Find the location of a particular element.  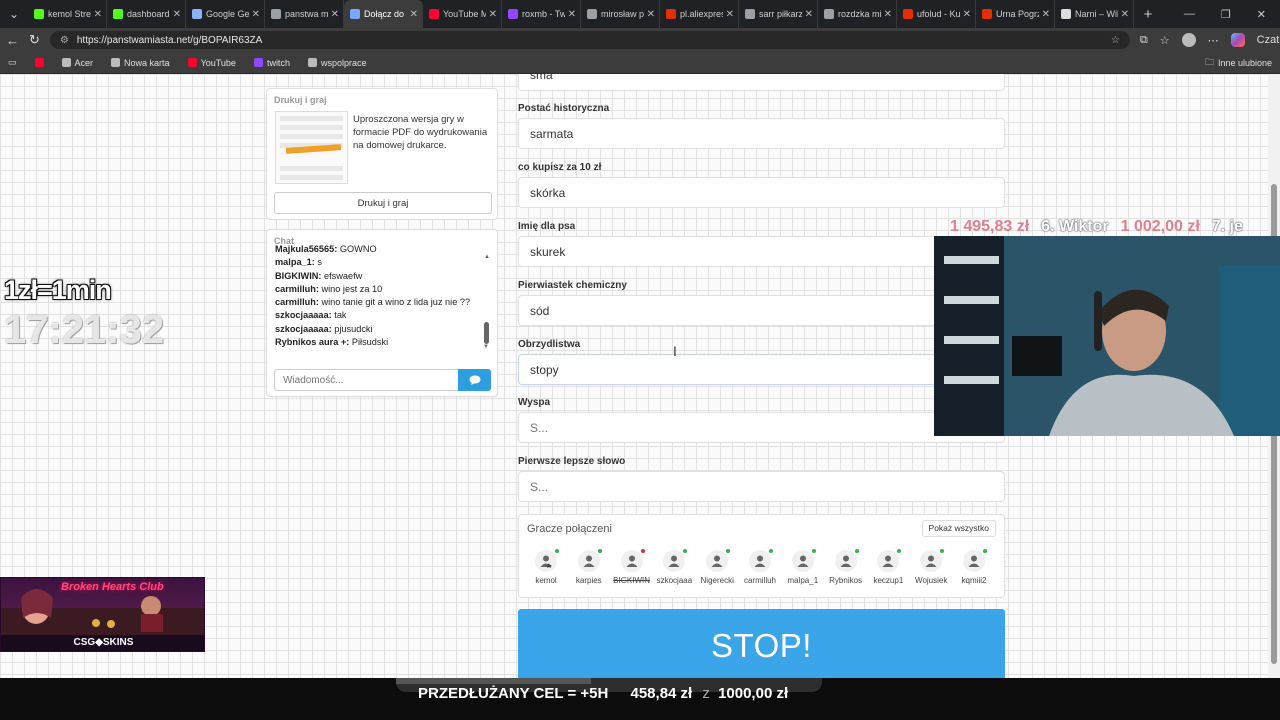

player-item: malpa_1 is located at coordinates (803, 567).